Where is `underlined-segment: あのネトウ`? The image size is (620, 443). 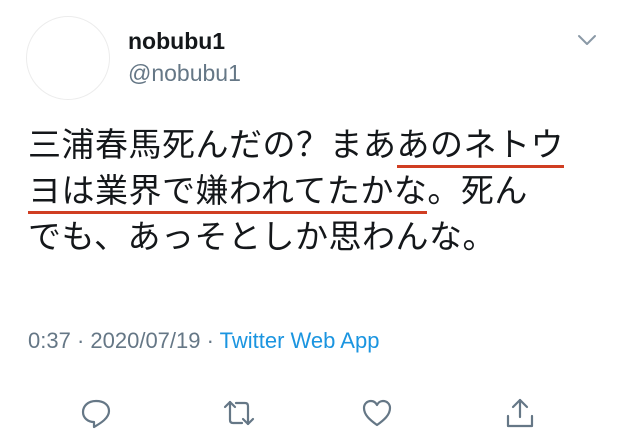
underlined-segment: あのネトウ is located at coordinates (480, 146).